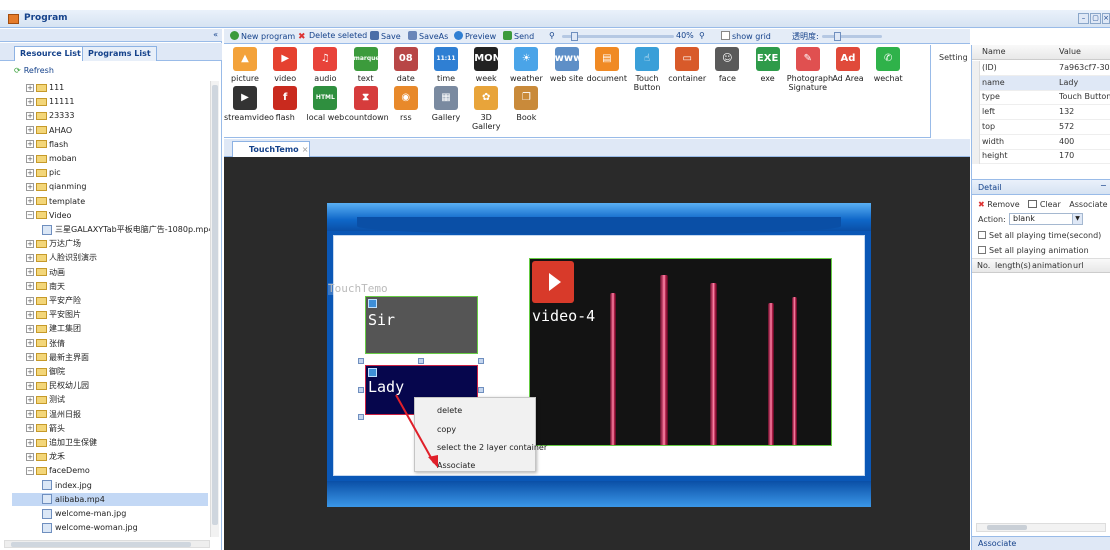 The height and width of the screenshot is (550, 1110). Describe the element at coordinates (305, 149) in the screenshot. I see `tab-close-icon: ×` at that location.